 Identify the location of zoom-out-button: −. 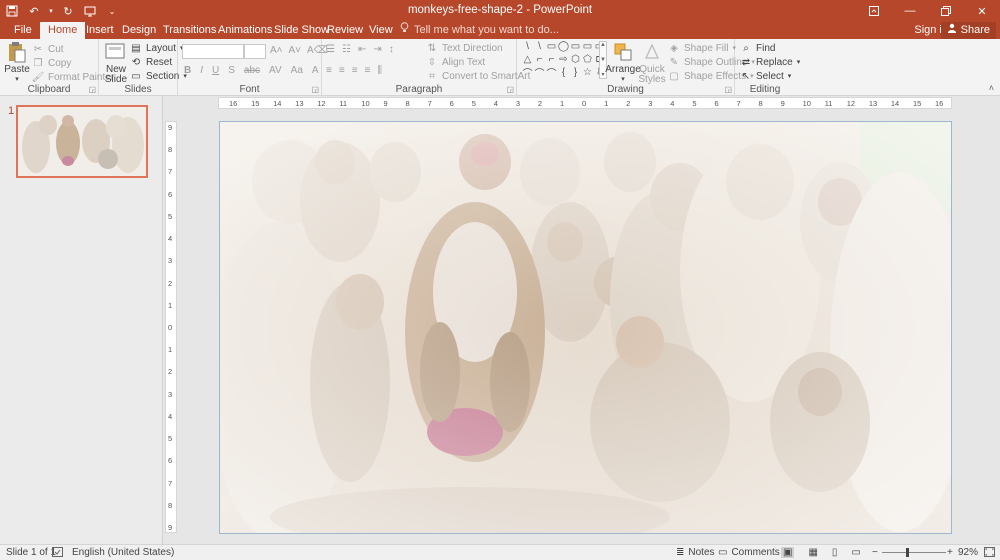
(875, 552).